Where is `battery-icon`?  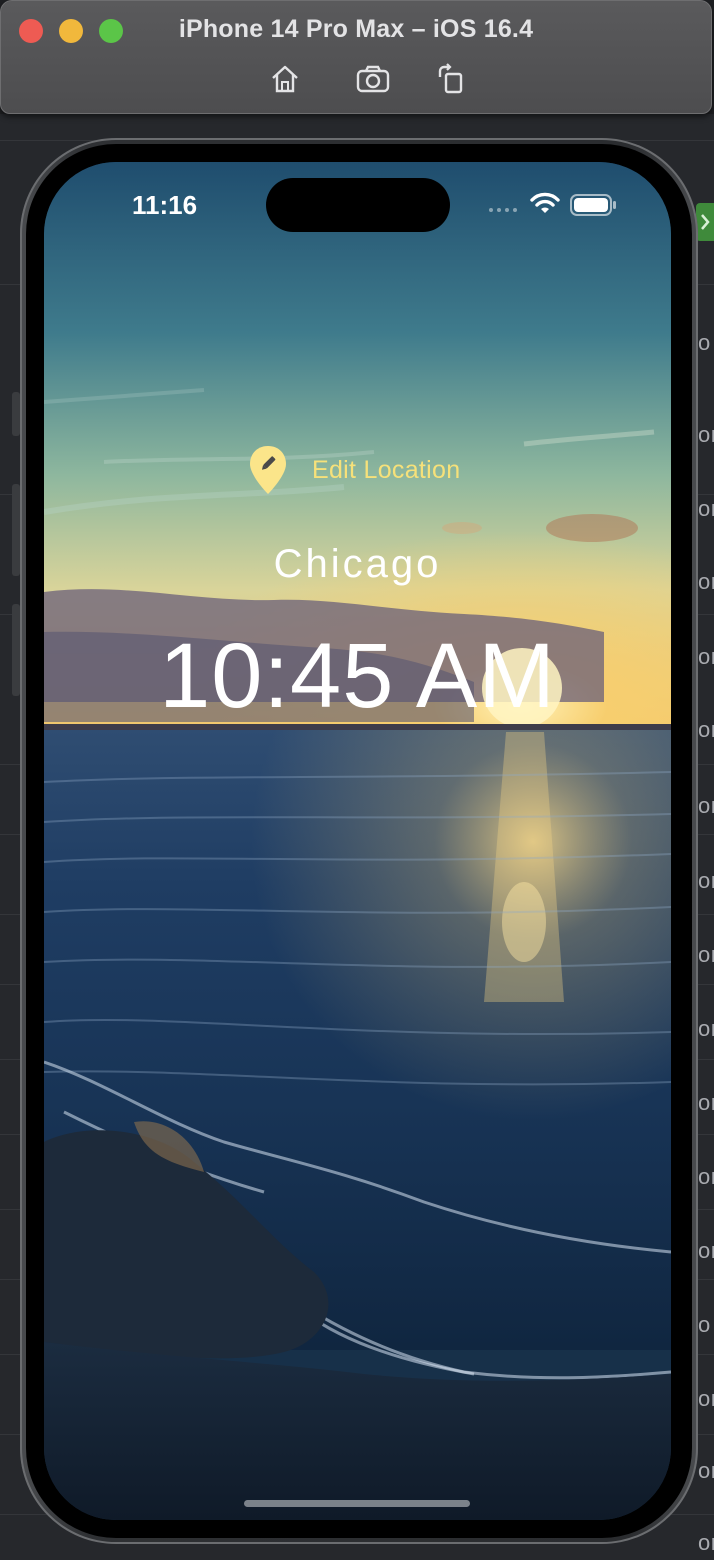 battery-icon is located at coordinates (593, 205).